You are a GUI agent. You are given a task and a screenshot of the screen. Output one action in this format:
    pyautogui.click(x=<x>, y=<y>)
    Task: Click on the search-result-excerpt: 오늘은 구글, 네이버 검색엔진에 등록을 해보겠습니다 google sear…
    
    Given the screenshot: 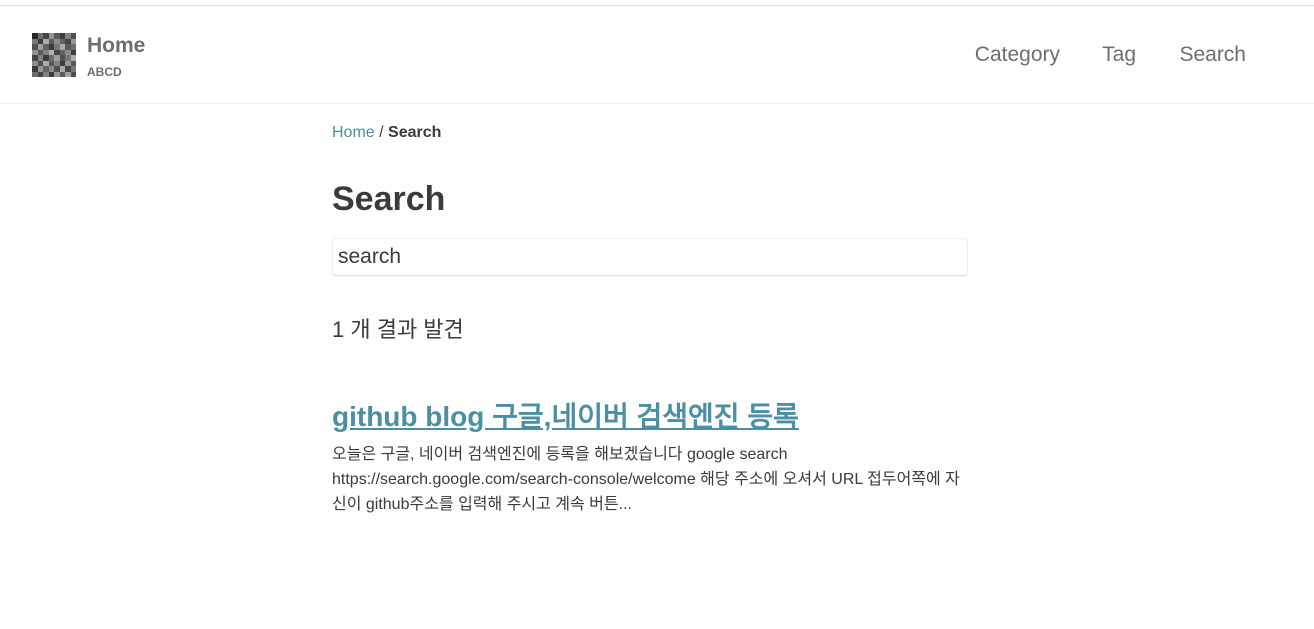 What is the action you would take?
    pyautogui.click(x=646, y=479)
    